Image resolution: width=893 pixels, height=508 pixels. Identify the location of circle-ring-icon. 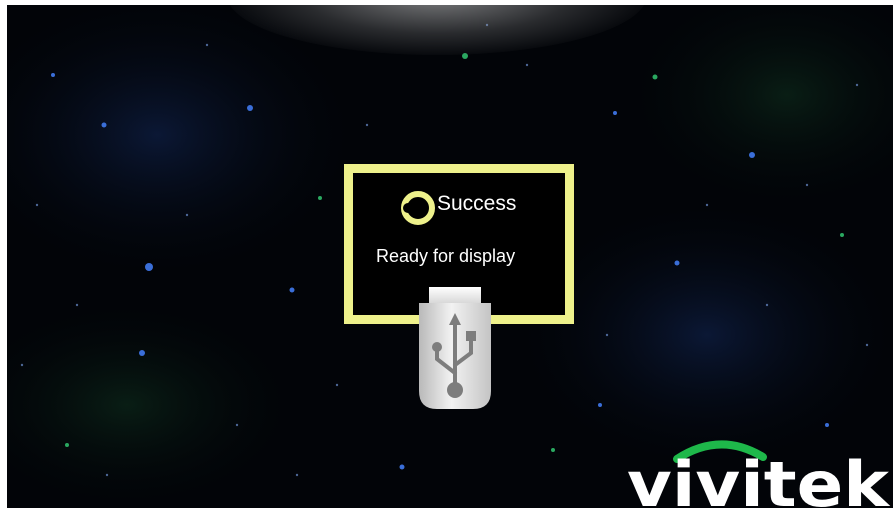
(418, 208).